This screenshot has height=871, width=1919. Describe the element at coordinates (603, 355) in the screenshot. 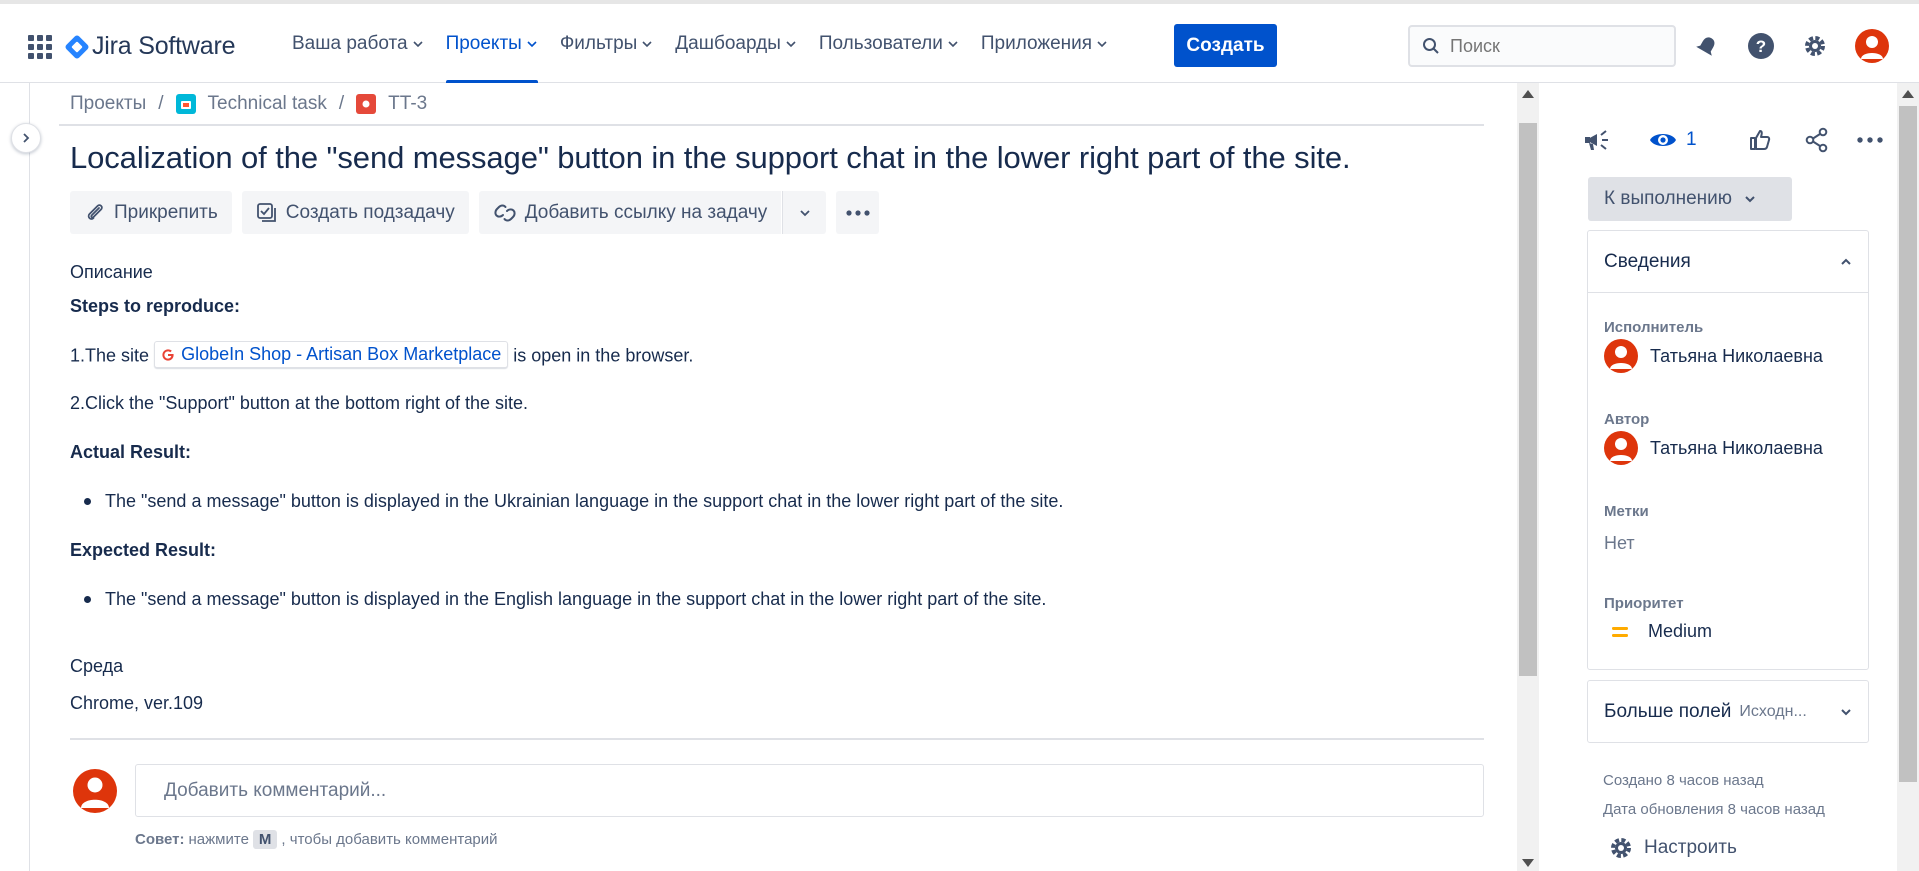

I see `step-1-suffix: is open in the browser.` at that location.